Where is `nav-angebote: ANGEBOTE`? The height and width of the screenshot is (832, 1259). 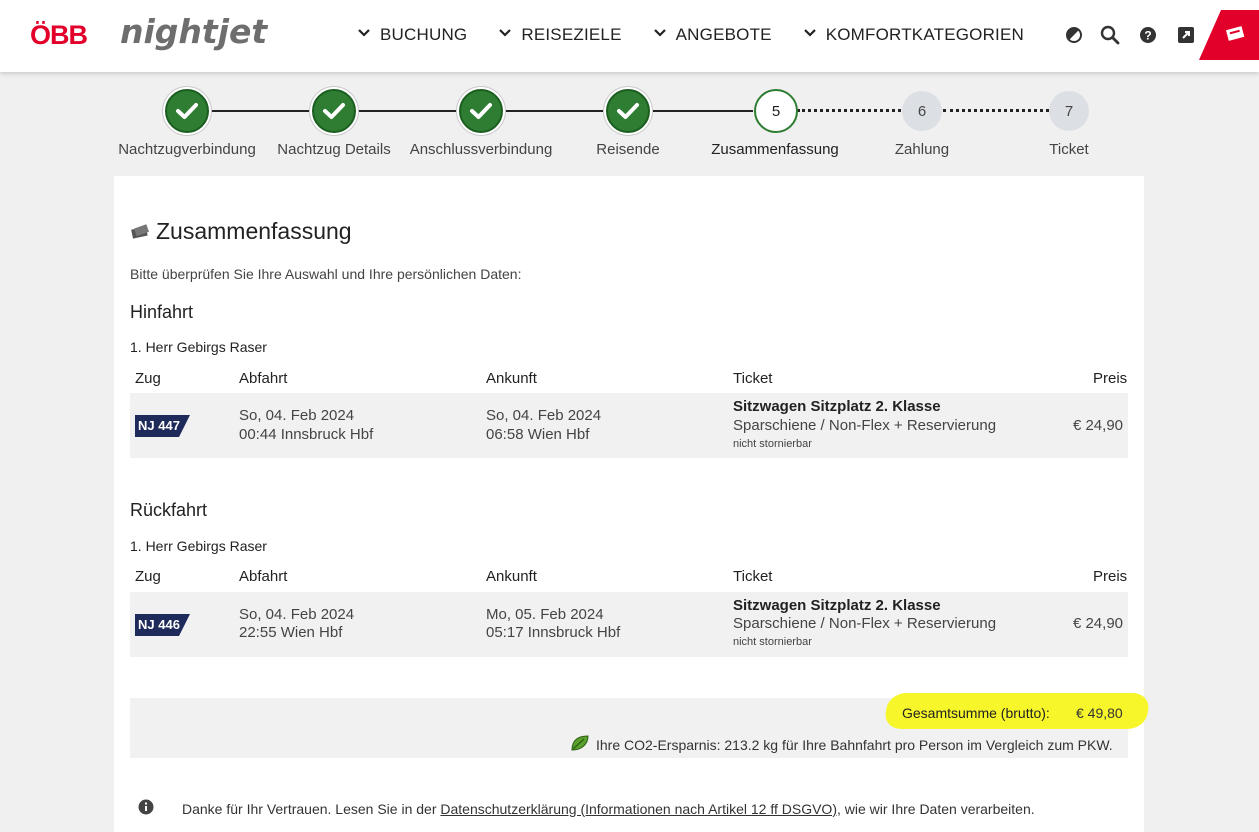 nav-angebote: ANGEBOTE is located at coordinates (712, 35).